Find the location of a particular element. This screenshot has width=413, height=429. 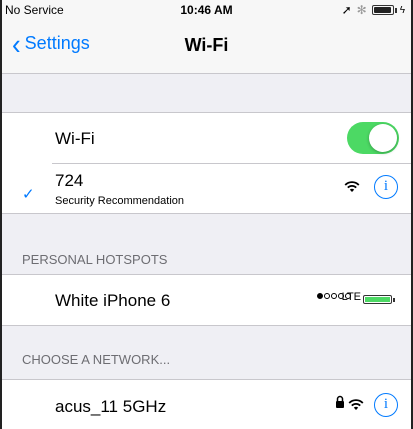

page-title: Wi-Fi is located at coordinates (206, 45).